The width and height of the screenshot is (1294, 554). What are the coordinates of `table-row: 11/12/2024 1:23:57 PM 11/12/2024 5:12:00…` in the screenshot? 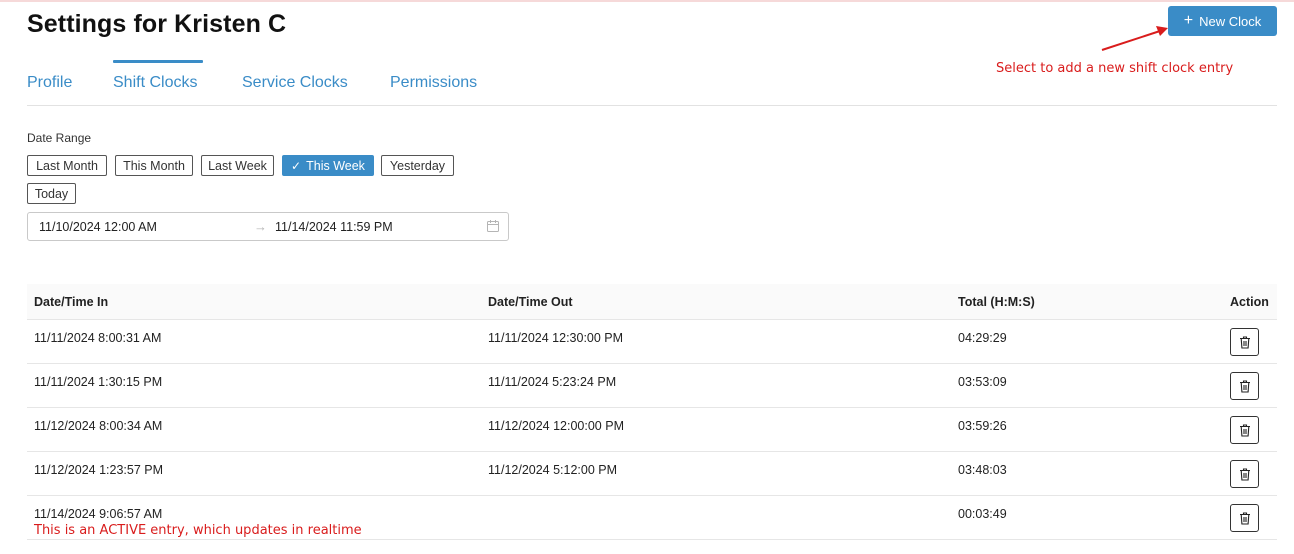 It's located at (652, 474).